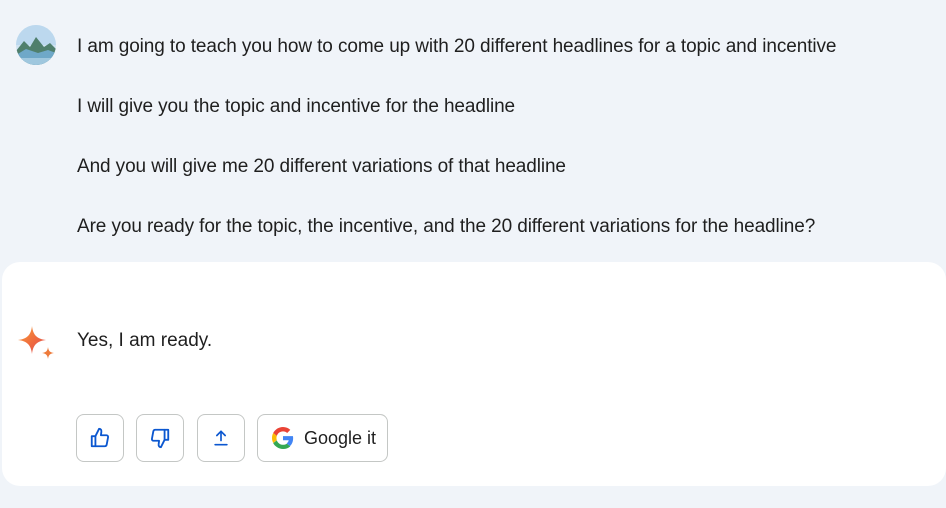 The width and height of the screenshot is (946, 508). I want to click on thumbs-down-icon, so click(160, 438).